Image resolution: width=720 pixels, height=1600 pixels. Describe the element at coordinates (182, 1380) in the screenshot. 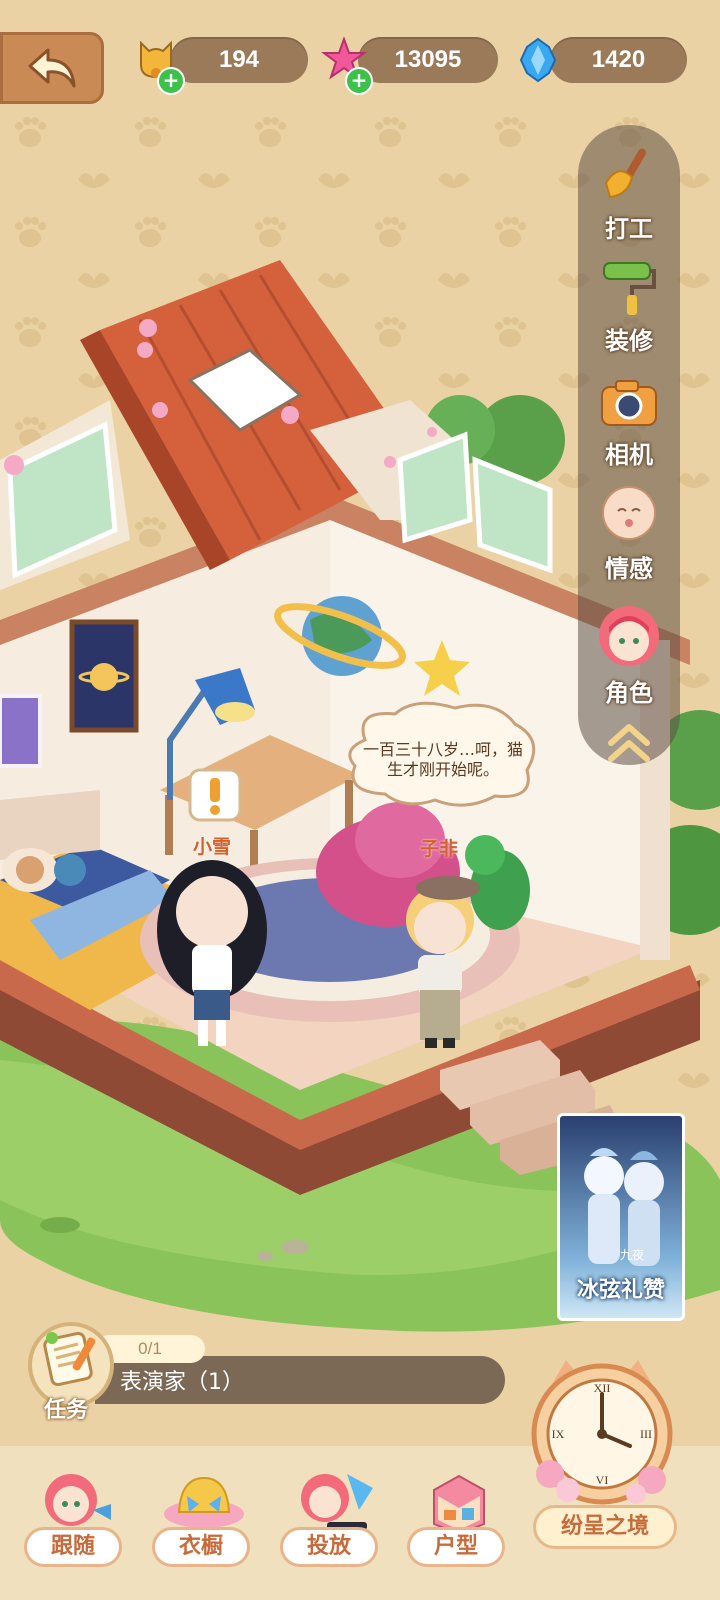

I see `task-text: 表演家（1）` at that location.